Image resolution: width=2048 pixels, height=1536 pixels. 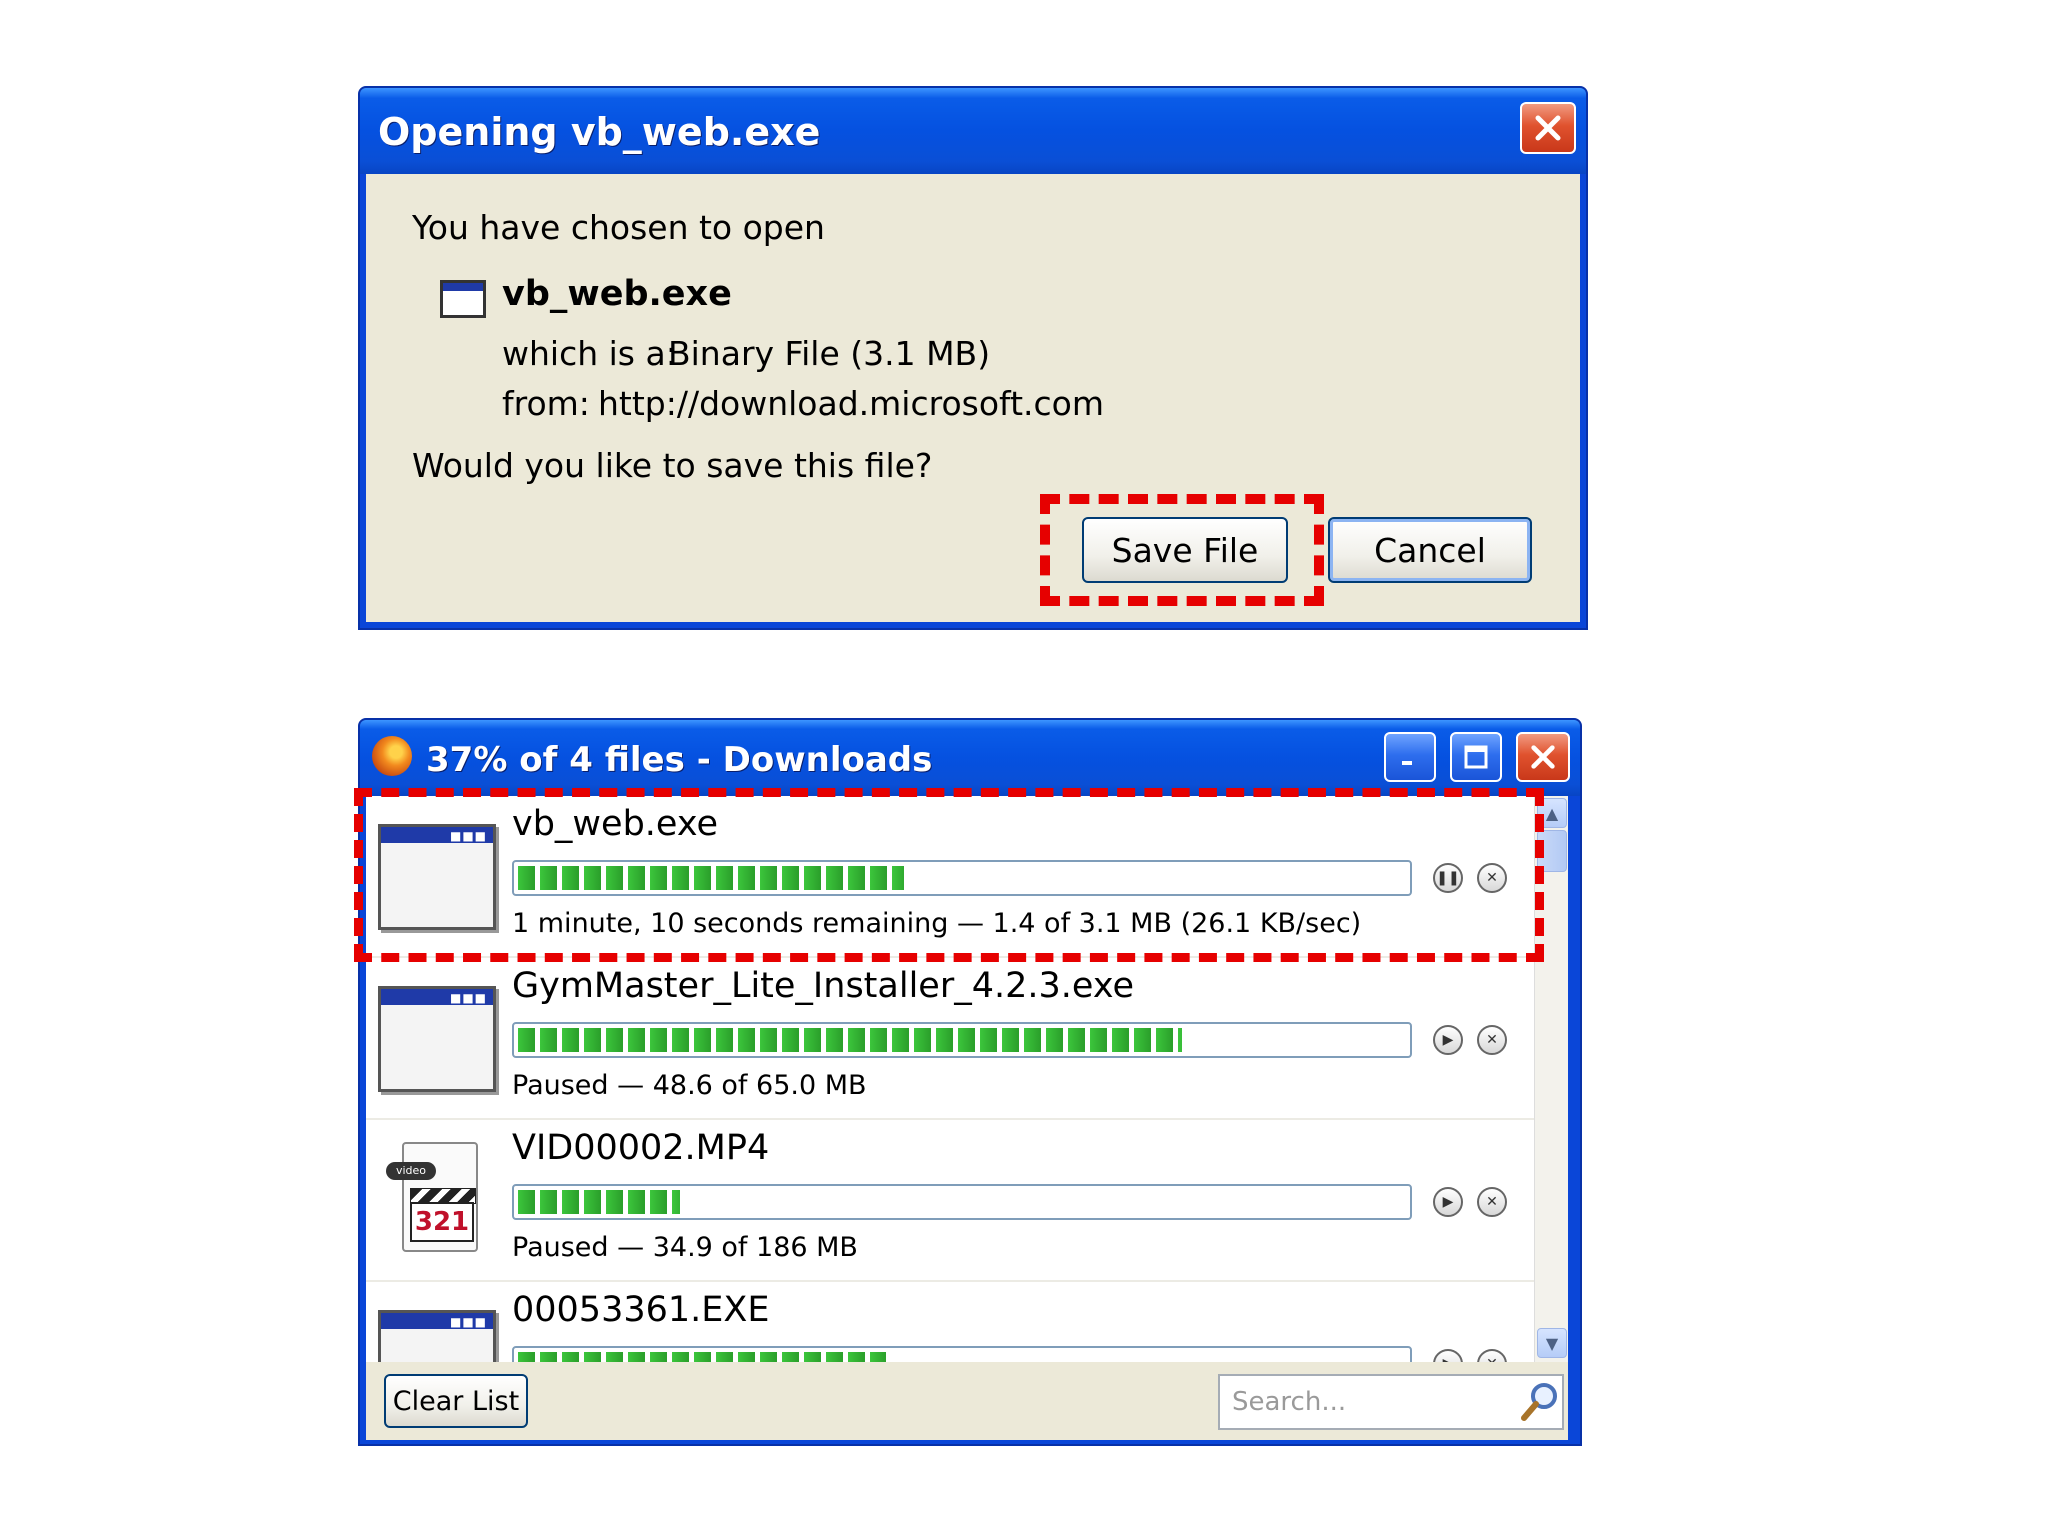 I want to click on video-tag-label: video, so click(x=411, y=1171).